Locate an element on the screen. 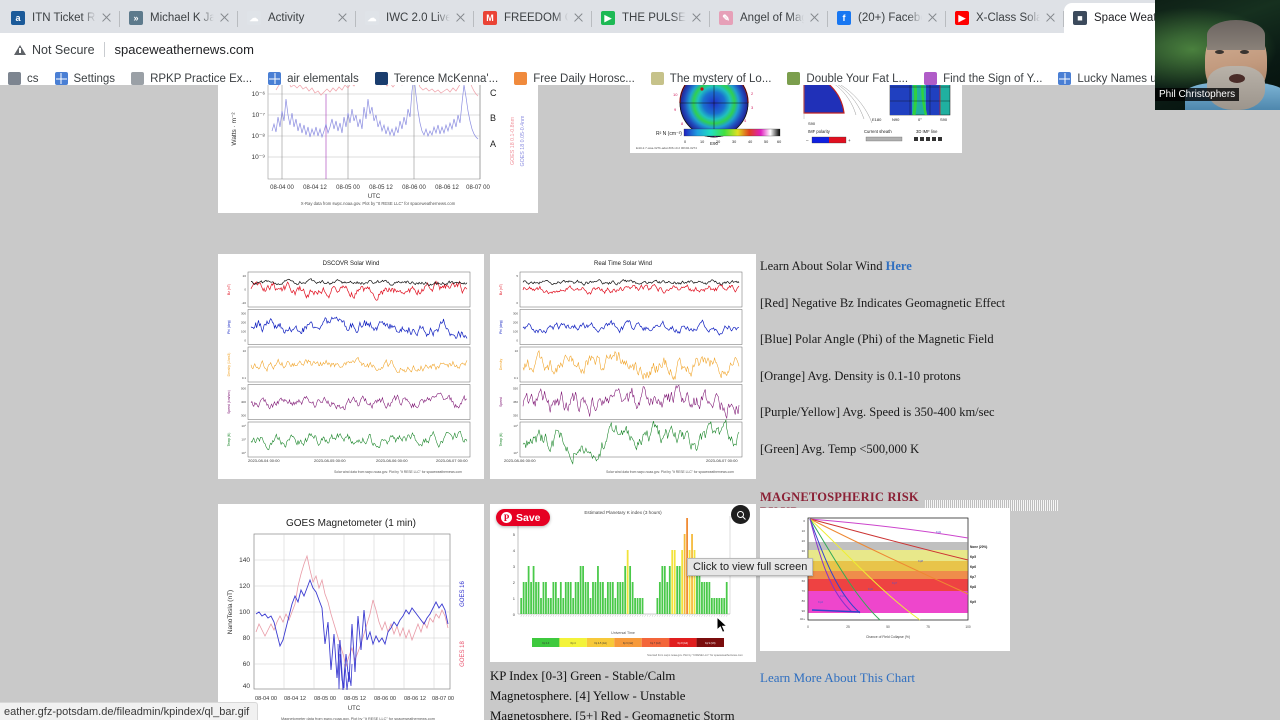  browser-tab: ☁ Activity is located at coordinates (297, 18).